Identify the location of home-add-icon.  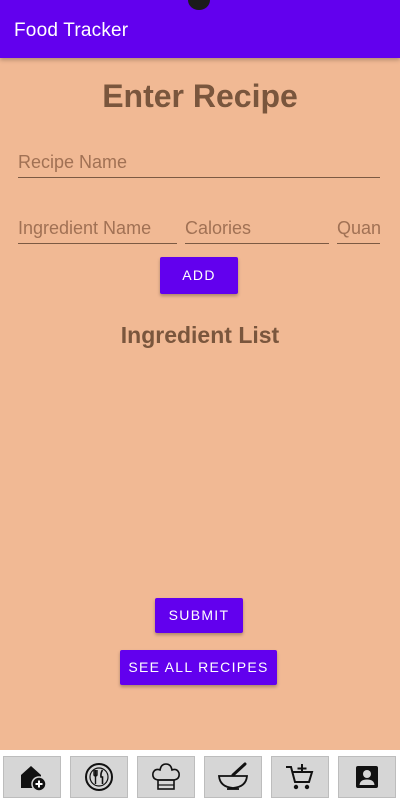
(34, 779).